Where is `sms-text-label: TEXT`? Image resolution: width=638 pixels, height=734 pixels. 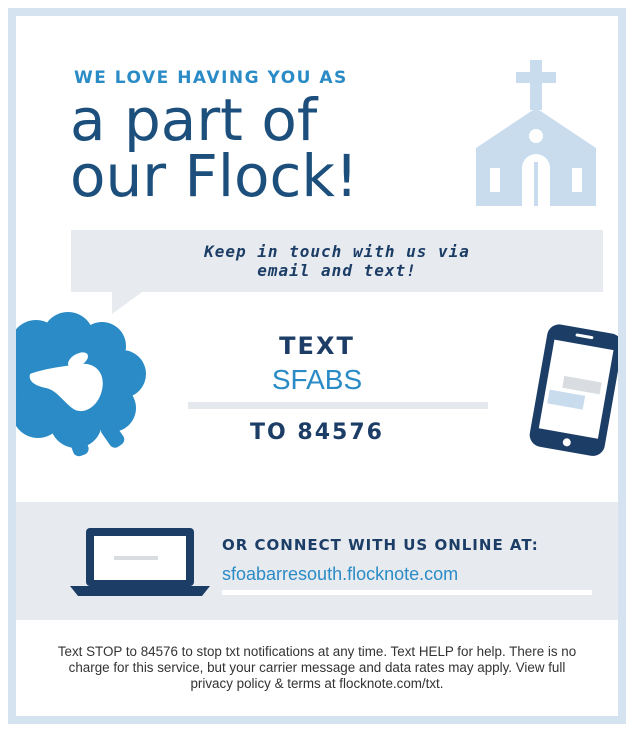 sms-text-label: TEXT is located at coordinates (317, 346).